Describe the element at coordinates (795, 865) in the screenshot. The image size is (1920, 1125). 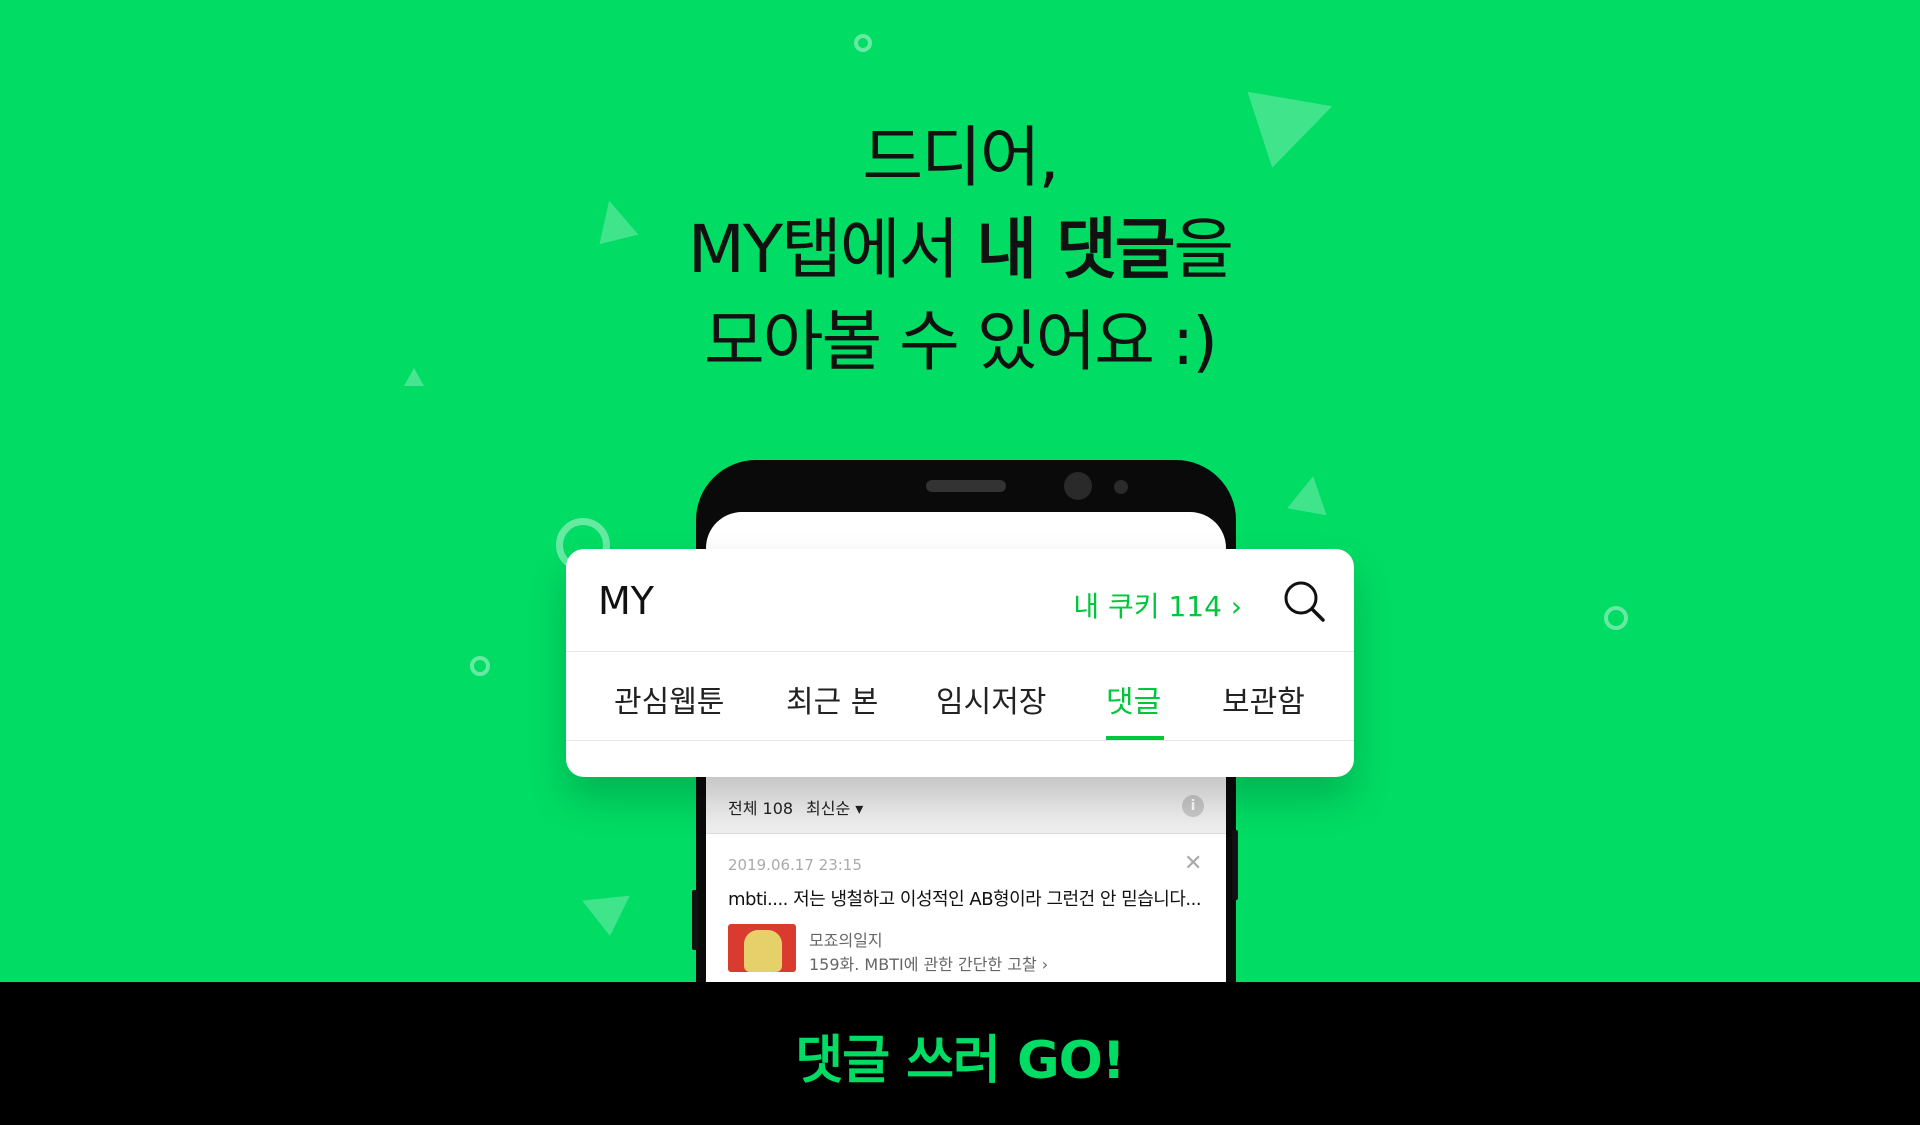
I see `comment-date: 2019.06.17 23:15` at that location.